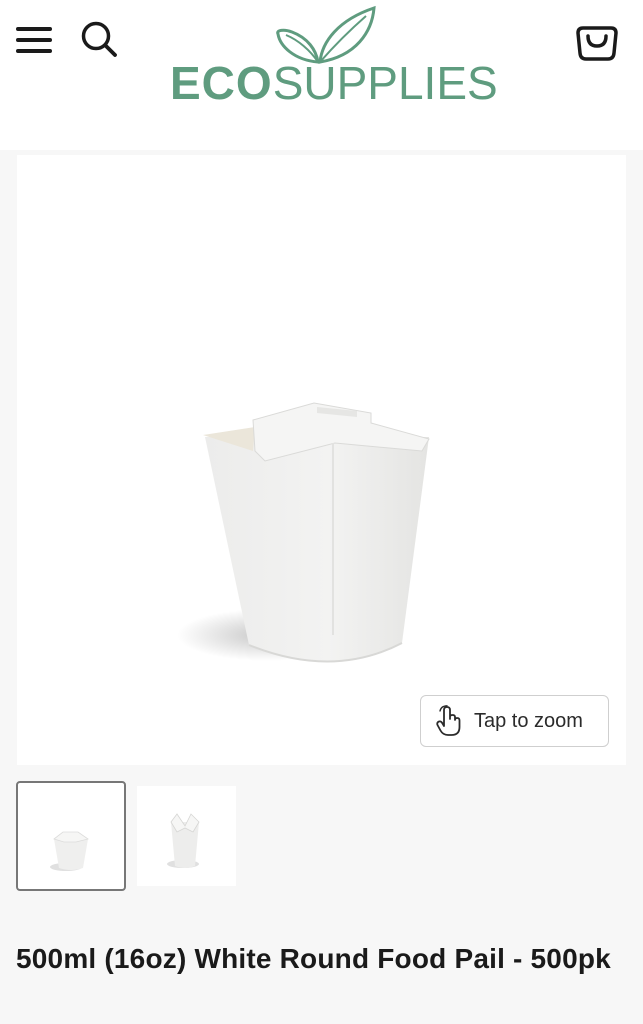 The height and width of the screenshot is (1024, 643). I want to click on logo-wordmark: ECOSUPPLIES, so click(334, 83).